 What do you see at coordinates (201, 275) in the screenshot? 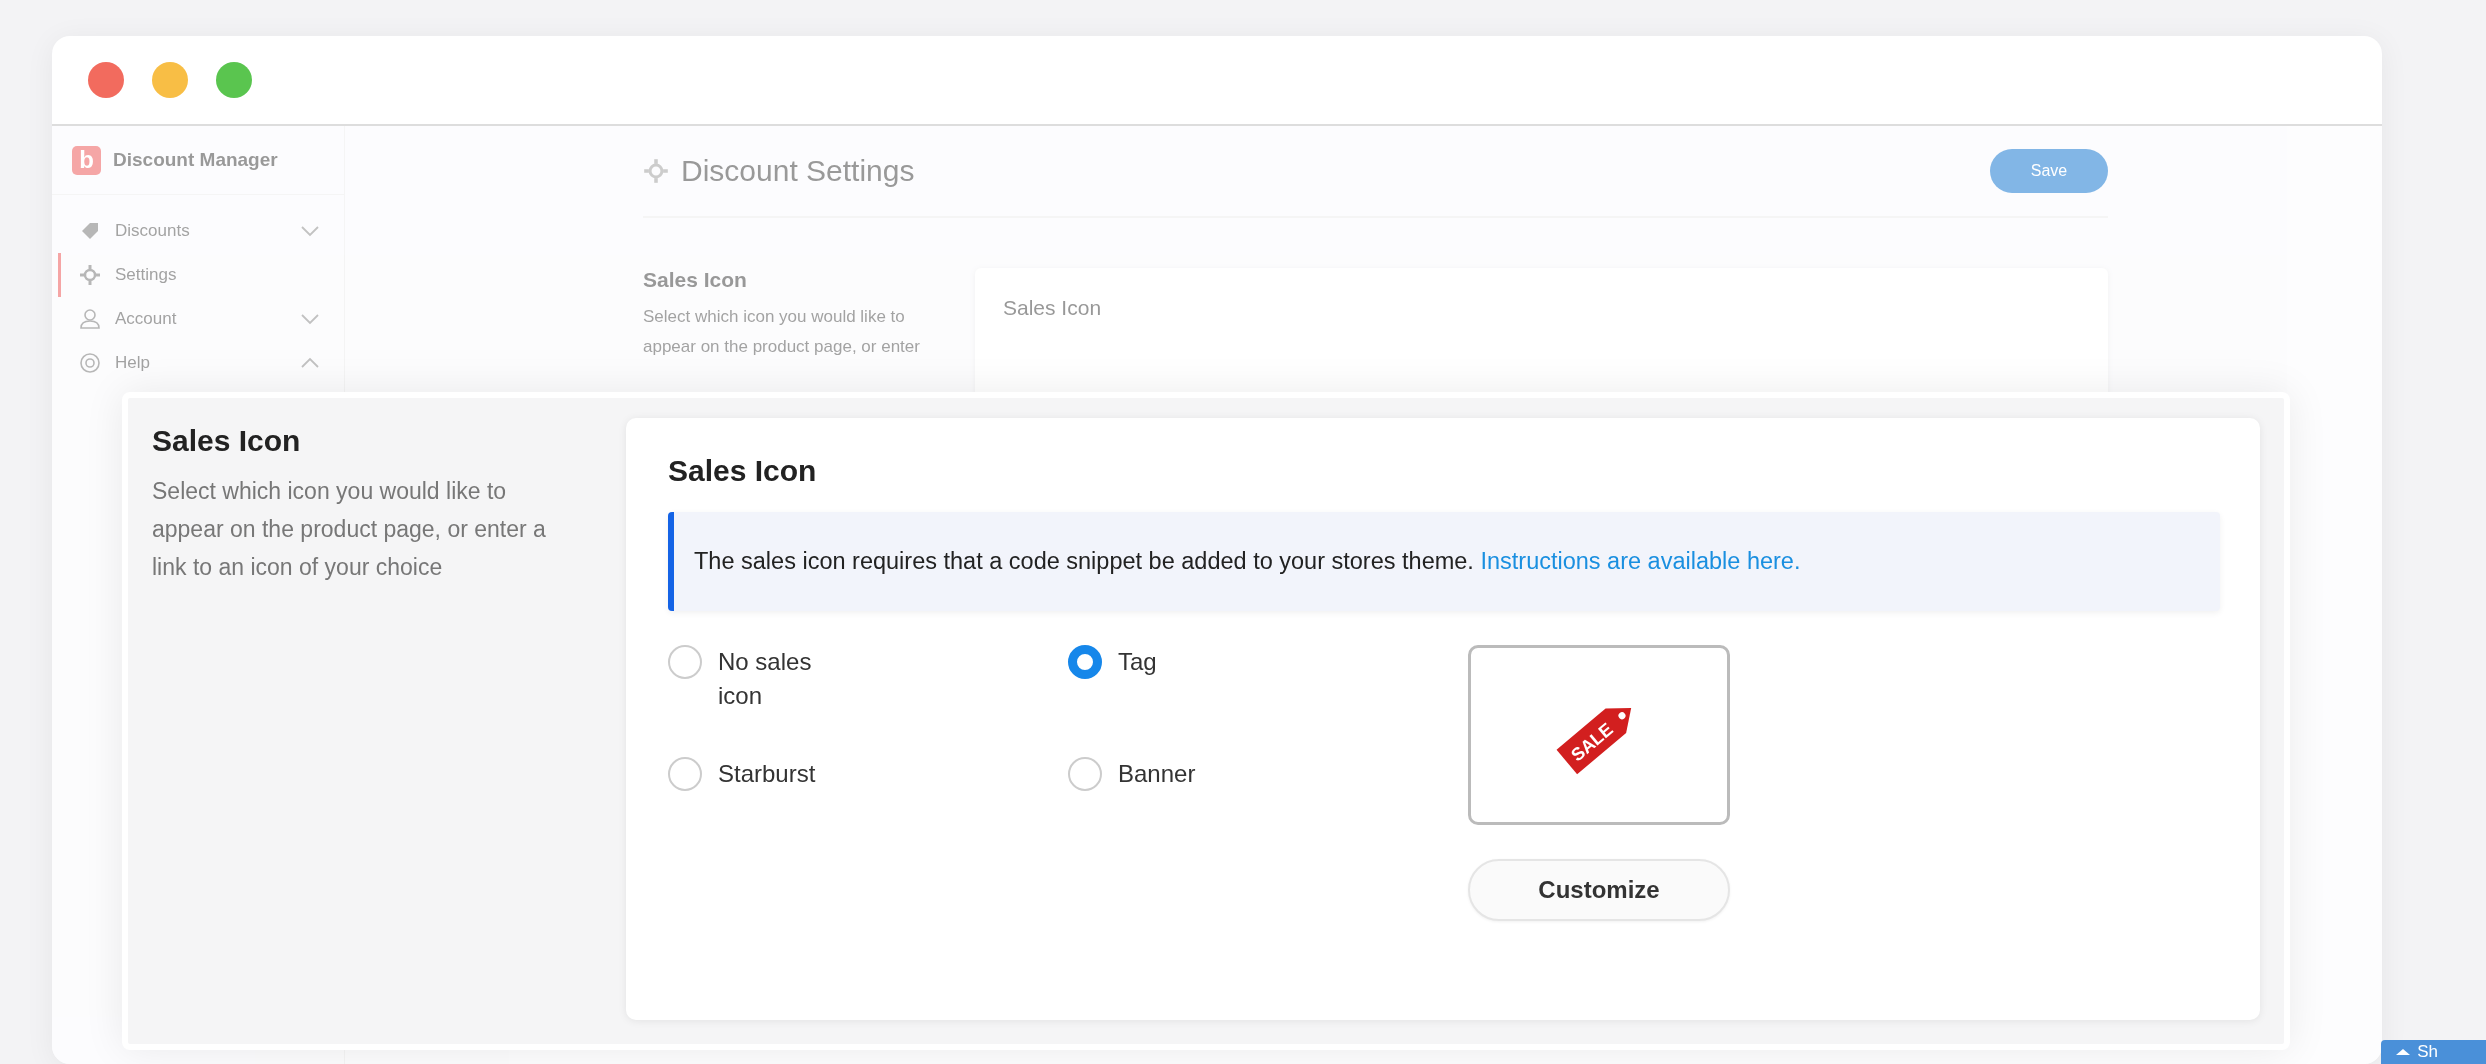
I see `sidebar-item: Settings` at bounding box center [201, 275].